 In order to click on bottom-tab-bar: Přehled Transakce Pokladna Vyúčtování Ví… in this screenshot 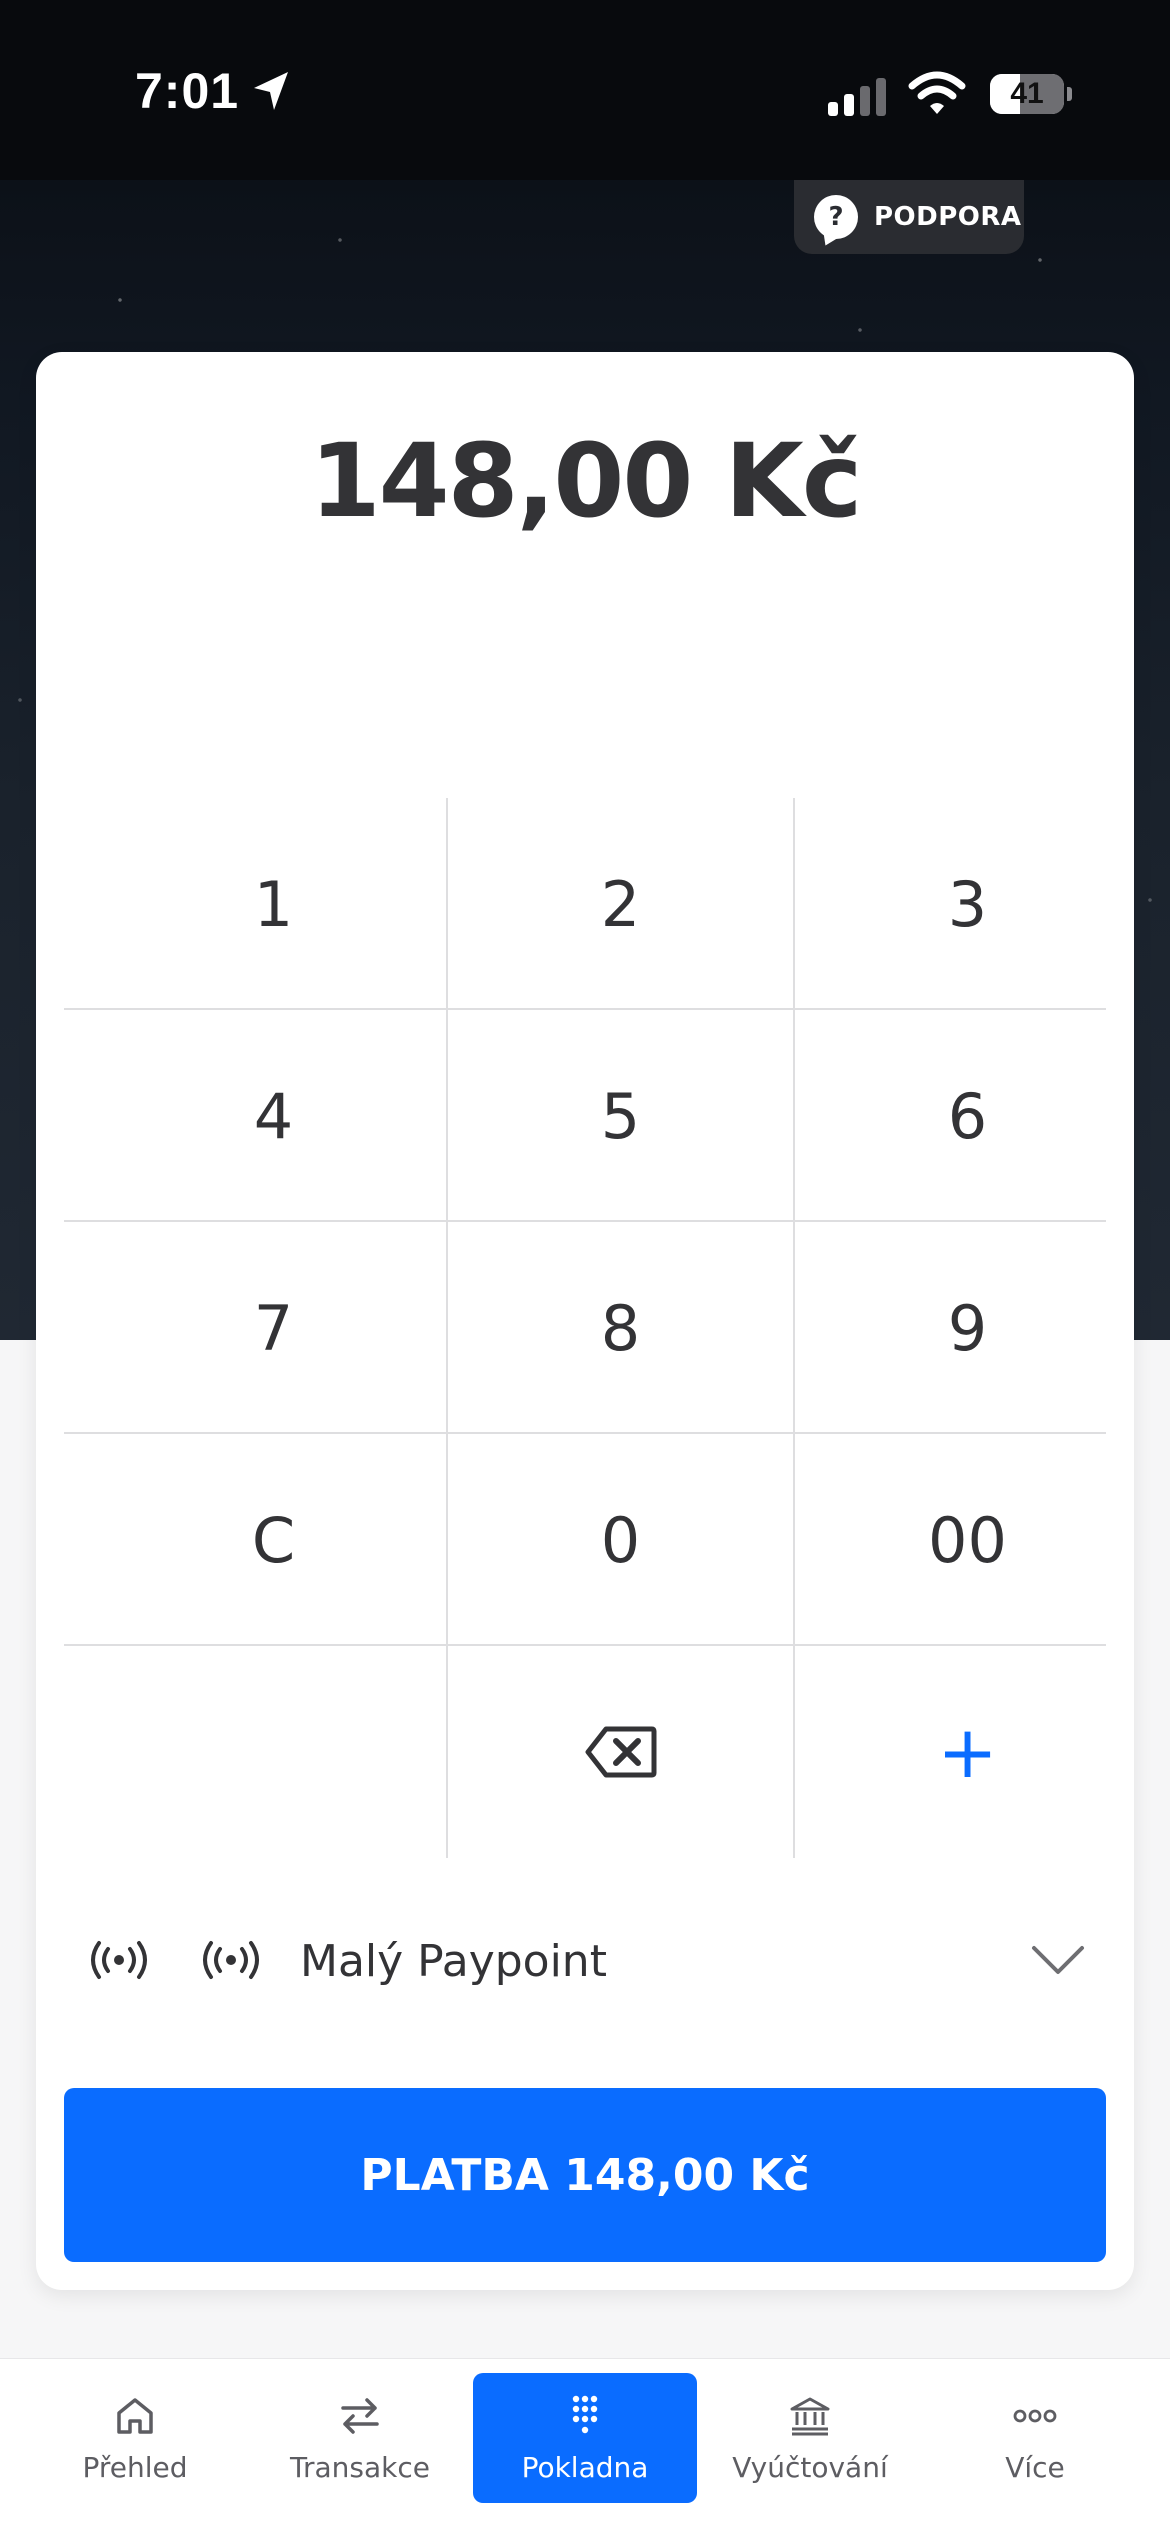, I will do `click(585, 2447)`.